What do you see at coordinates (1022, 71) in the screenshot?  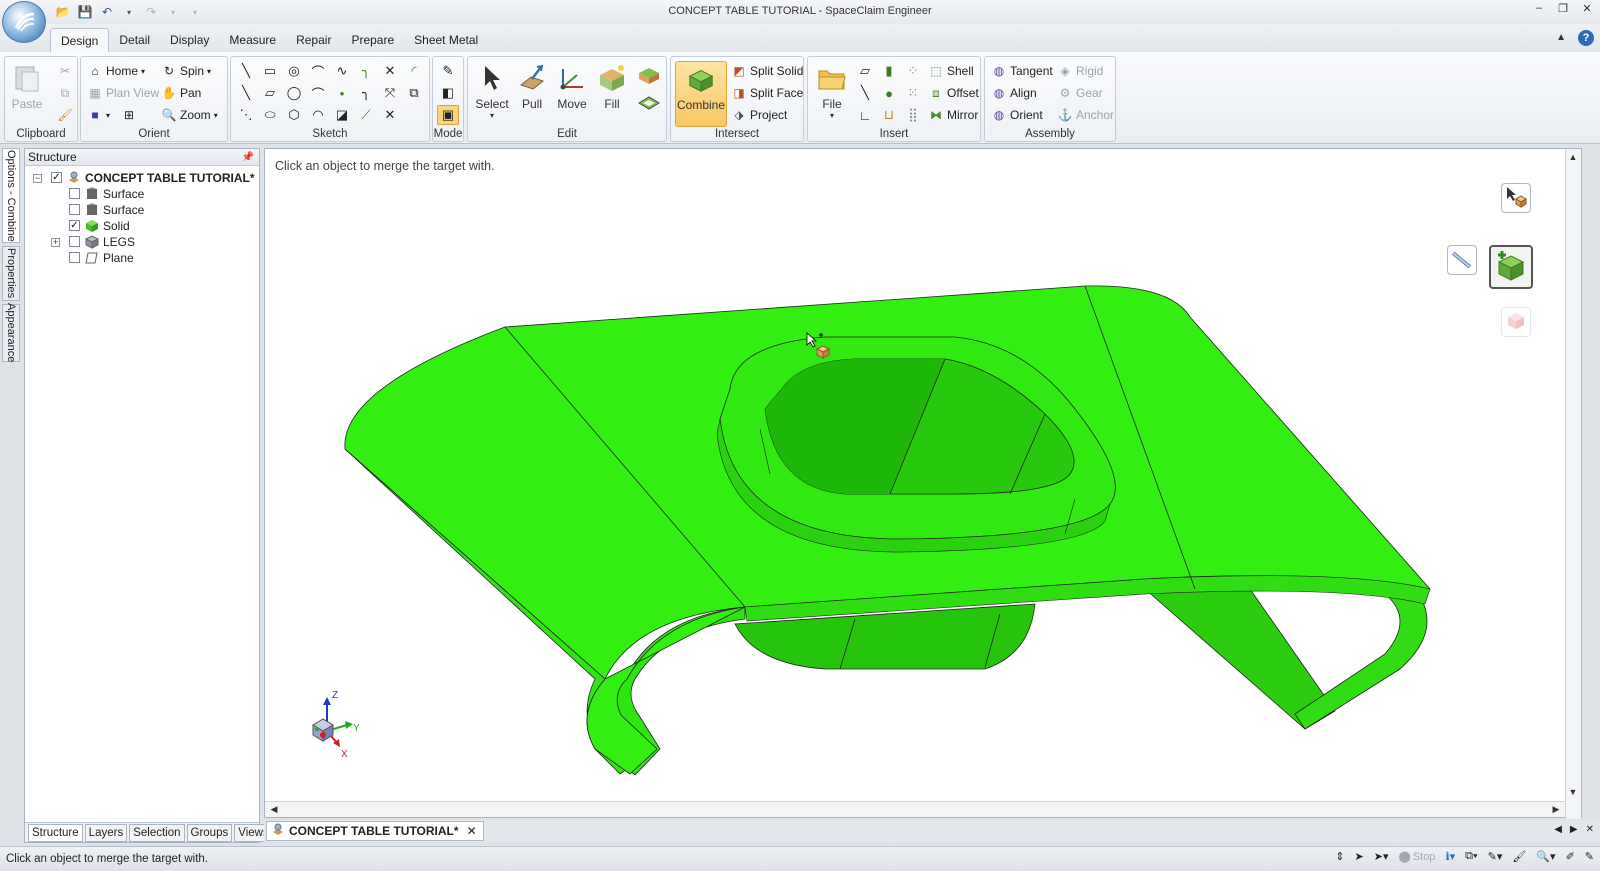 I see `tangent-button: ◍ Tangent` at bounding box center [1022, 71].